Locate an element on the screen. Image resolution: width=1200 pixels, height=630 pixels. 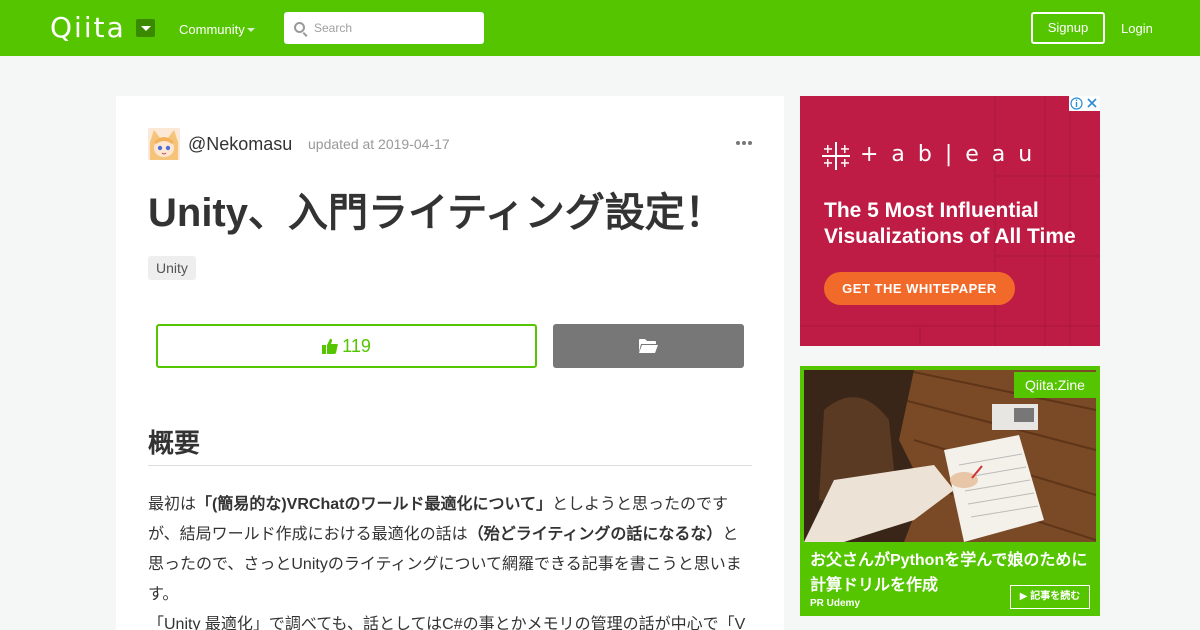
like-count: 119 is located at coordinates (356, 346).